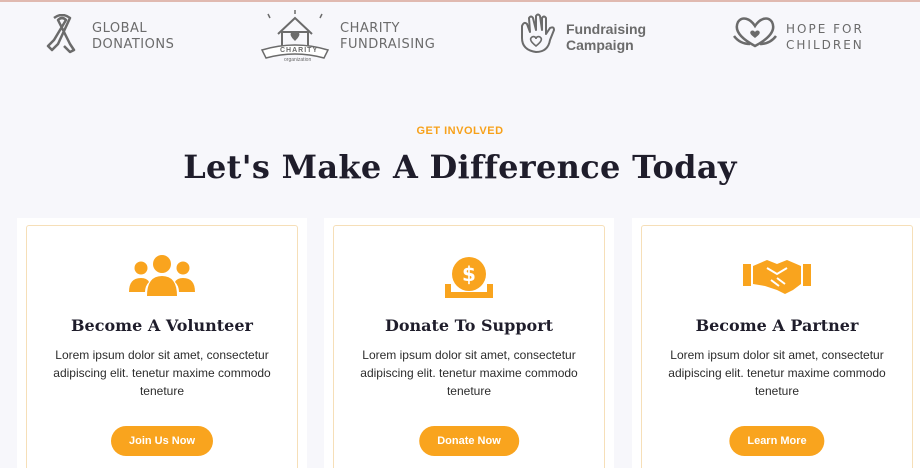  What do you see at coordinates (469, 441) in the screenshot?
I see `donate-now-button: Donate Now` at bounding box center [469, 441].